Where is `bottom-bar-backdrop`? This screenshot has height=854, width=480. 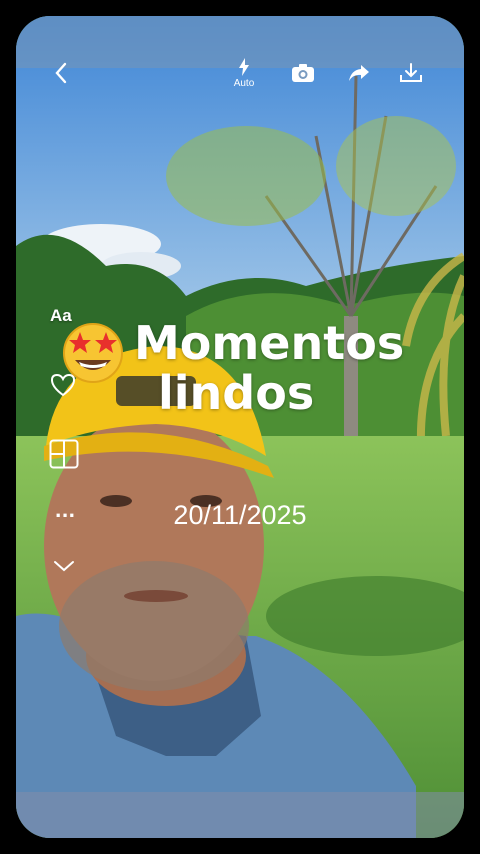 bottom-bar-backdrop is located at coordinates (240, 815).